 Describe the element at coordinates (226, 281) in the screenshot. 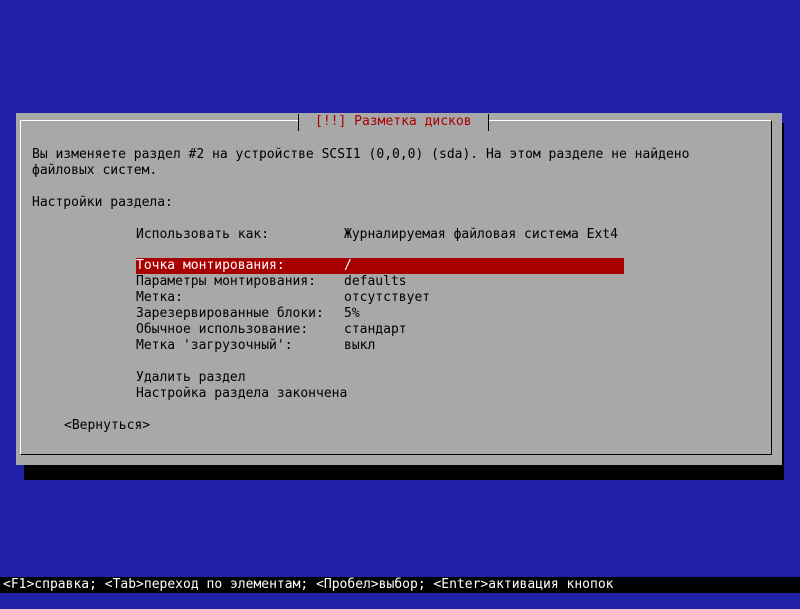

I see `option-mount-options-label: Параметры монтирования:` at that location.